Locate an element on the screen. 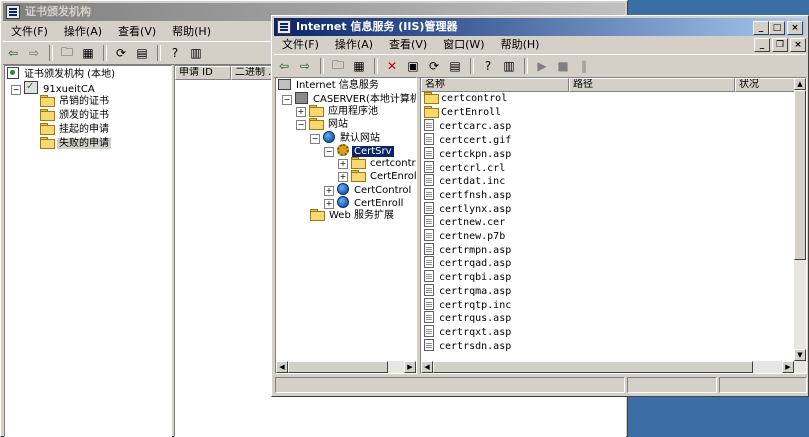 This screenshot has height=437, width=809. list-item: certnew.cer is located at coordinates (464, 222).